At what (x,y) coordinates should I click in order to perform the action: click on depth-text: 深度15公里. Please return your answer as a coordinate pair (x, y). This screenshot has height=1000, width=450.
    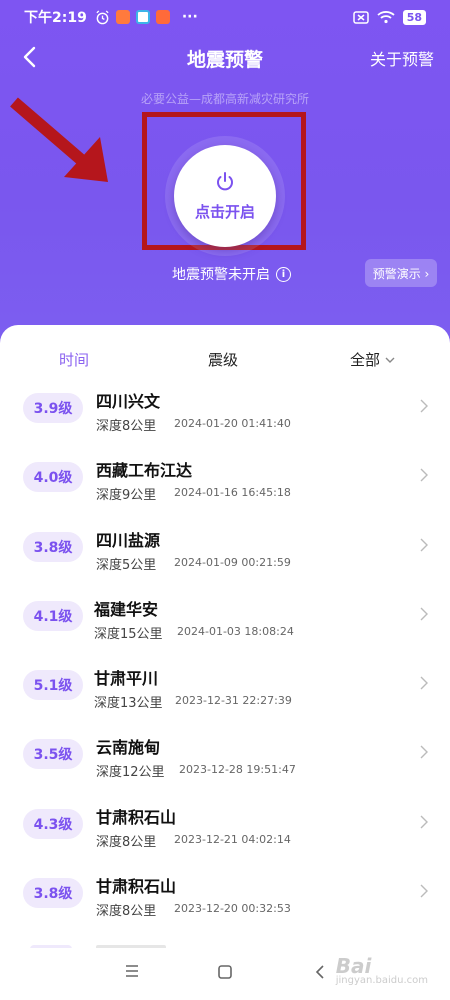
    Looking at the image, I should click on (128, 634).